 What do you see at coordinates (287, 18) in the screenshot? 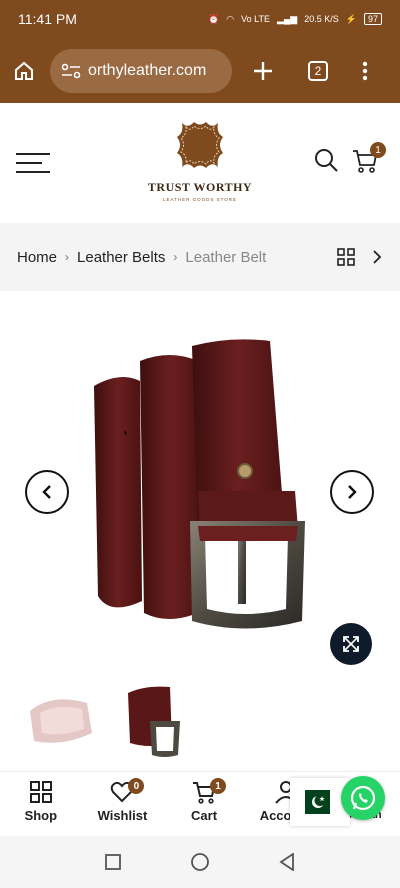
I see `signal-icon: ▂▄▆` at bounding box center [287, 18].